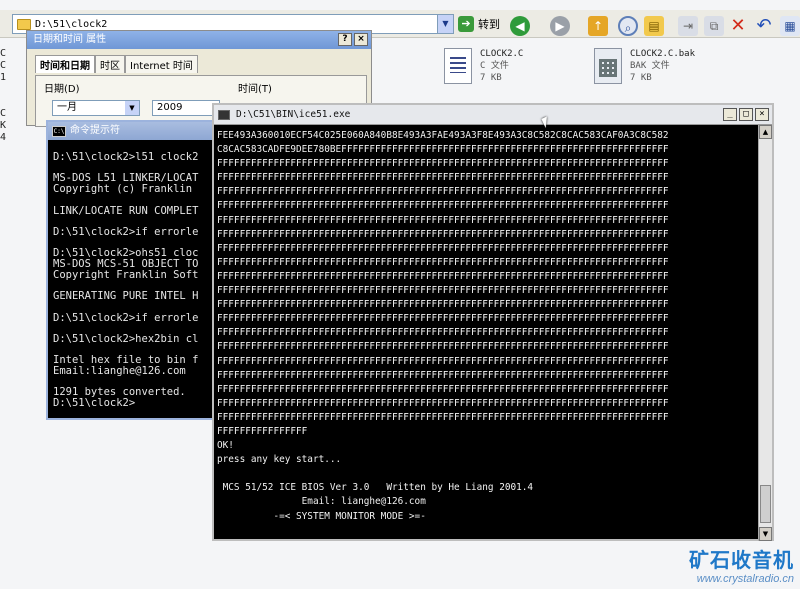  What do you see at coordinates (70, 39) in the screenshot?
I see `dialog-title: 日期和时间 属性` at bounding box center [70, 39].